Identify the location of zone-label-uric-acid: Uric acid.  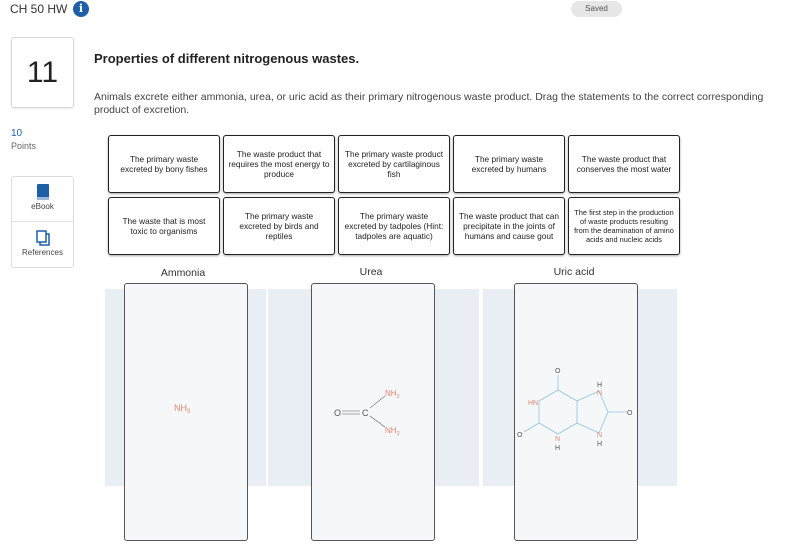
(574, 272).